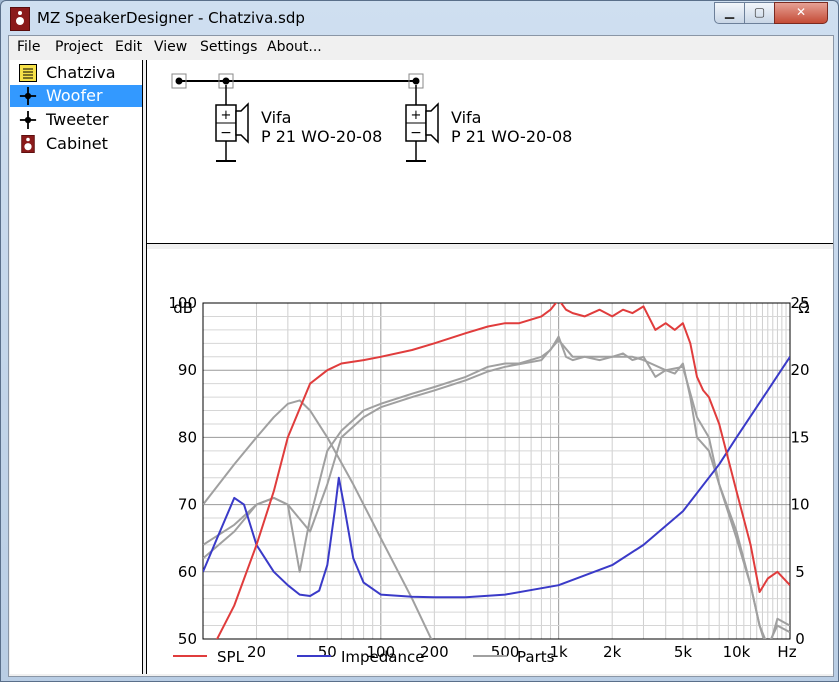 The image size is (839, 682). What do you see at coordinates (20, 19) in the screenshot?
I see `speaker-app-icon` at bounding box center [20, 19].